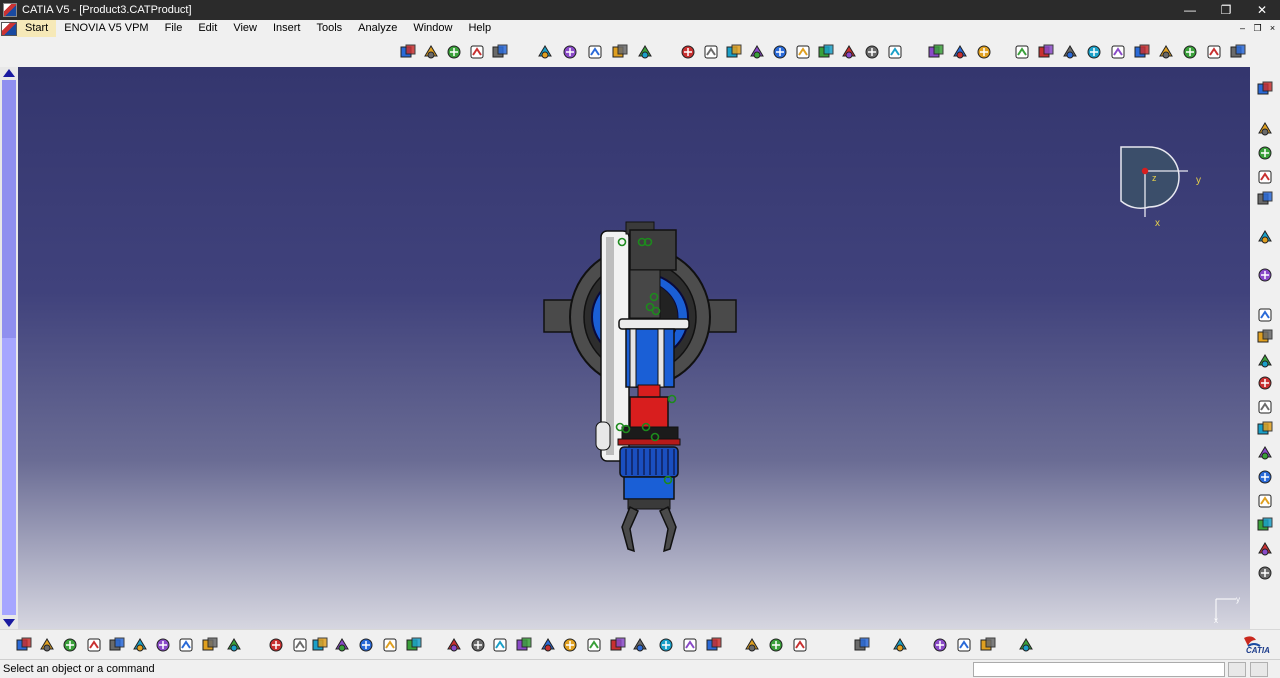  I want to click on minimize-button: —, so click(1190, 10).